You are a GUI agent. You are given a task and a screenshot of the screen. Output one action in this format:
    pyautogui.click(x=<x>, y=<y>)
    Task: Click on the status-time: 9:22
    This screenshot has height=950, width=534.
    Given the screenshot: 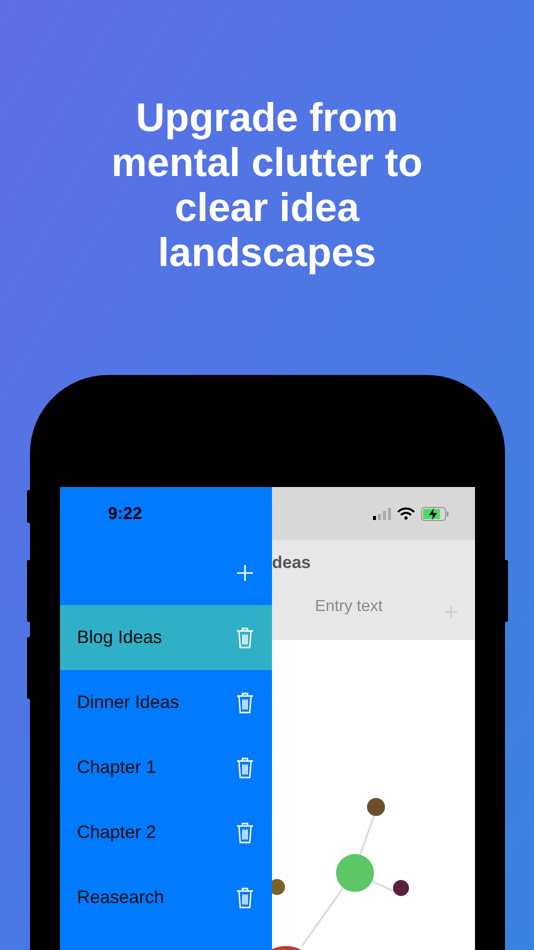 What is the action you would take?
    pyautogui.click(x=125, y=514)
    